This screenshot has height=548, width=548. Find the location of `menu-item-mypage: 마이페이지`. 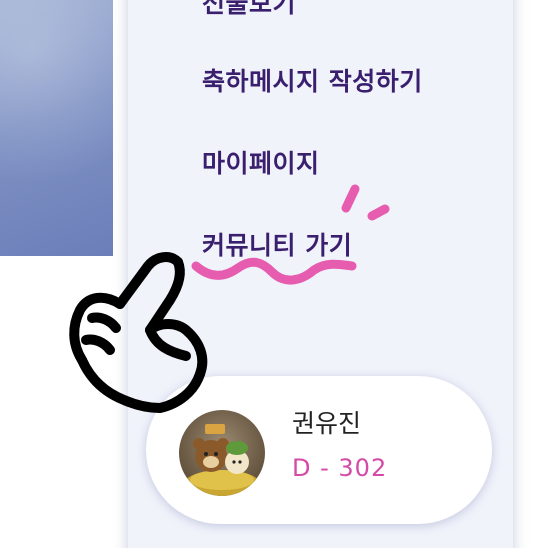

menu-item-mypage: 마이페이지 is located at coordinates (261, 162).